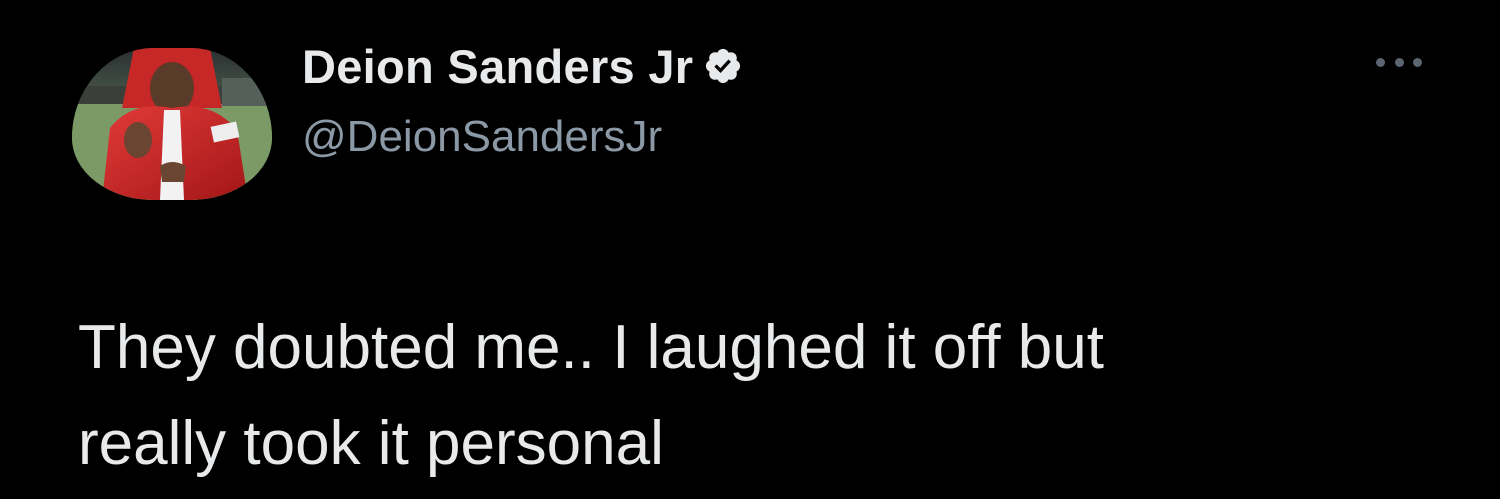  I want to click on tweet-text-line-2: really took it personal, so click(371, 444).